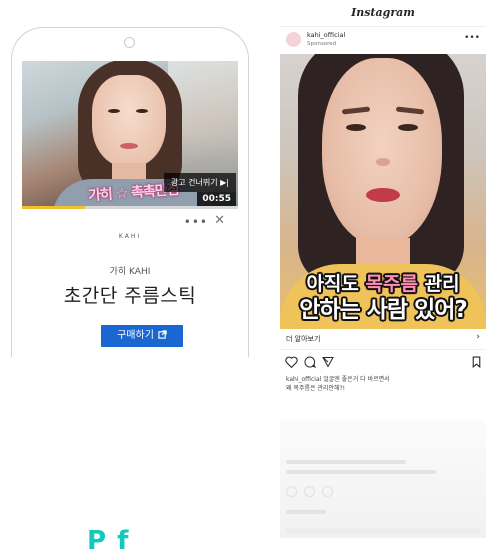 This screenshot has width=486, height=556. Describe the element at coordinates (135, 335) in the screenshot. I see `buy-button-label: 구매하기` at that location.